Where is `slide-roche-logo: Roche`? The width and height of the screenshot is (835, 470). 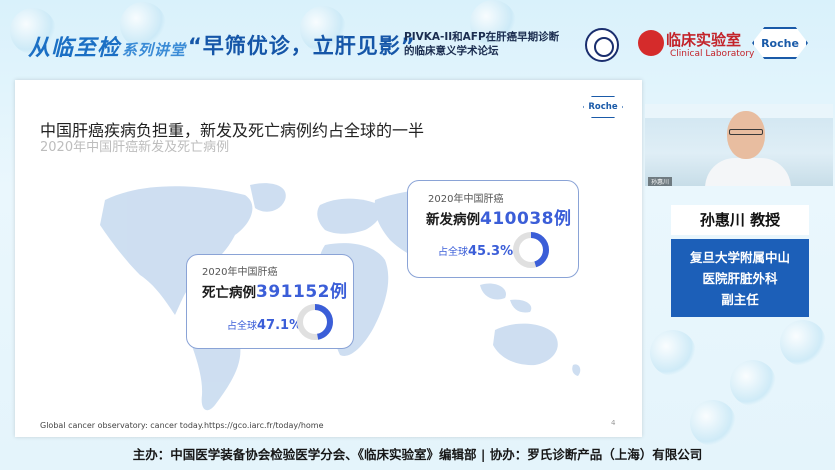 slide-roche-logo: Roche is located at coordinates (603, 107).